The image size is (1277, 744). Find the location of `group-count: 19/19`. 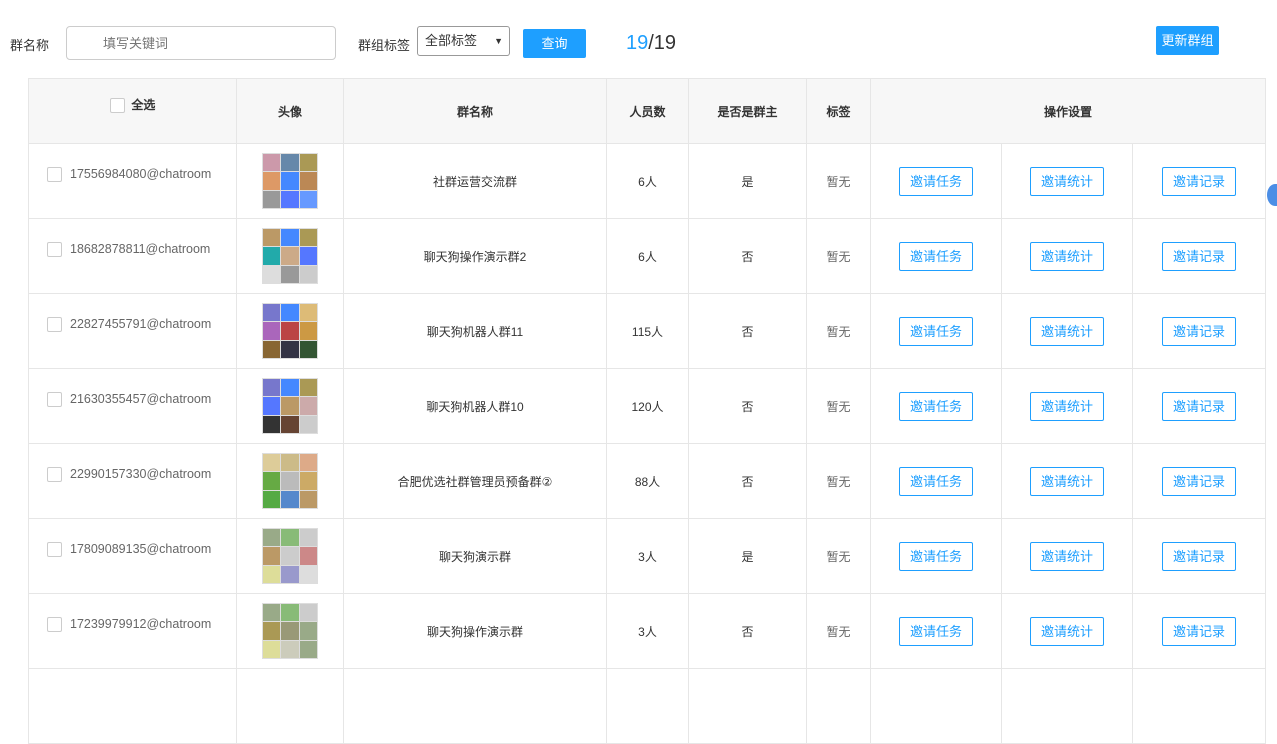

group-count: 19/19 is located at coordinates (651, 43).